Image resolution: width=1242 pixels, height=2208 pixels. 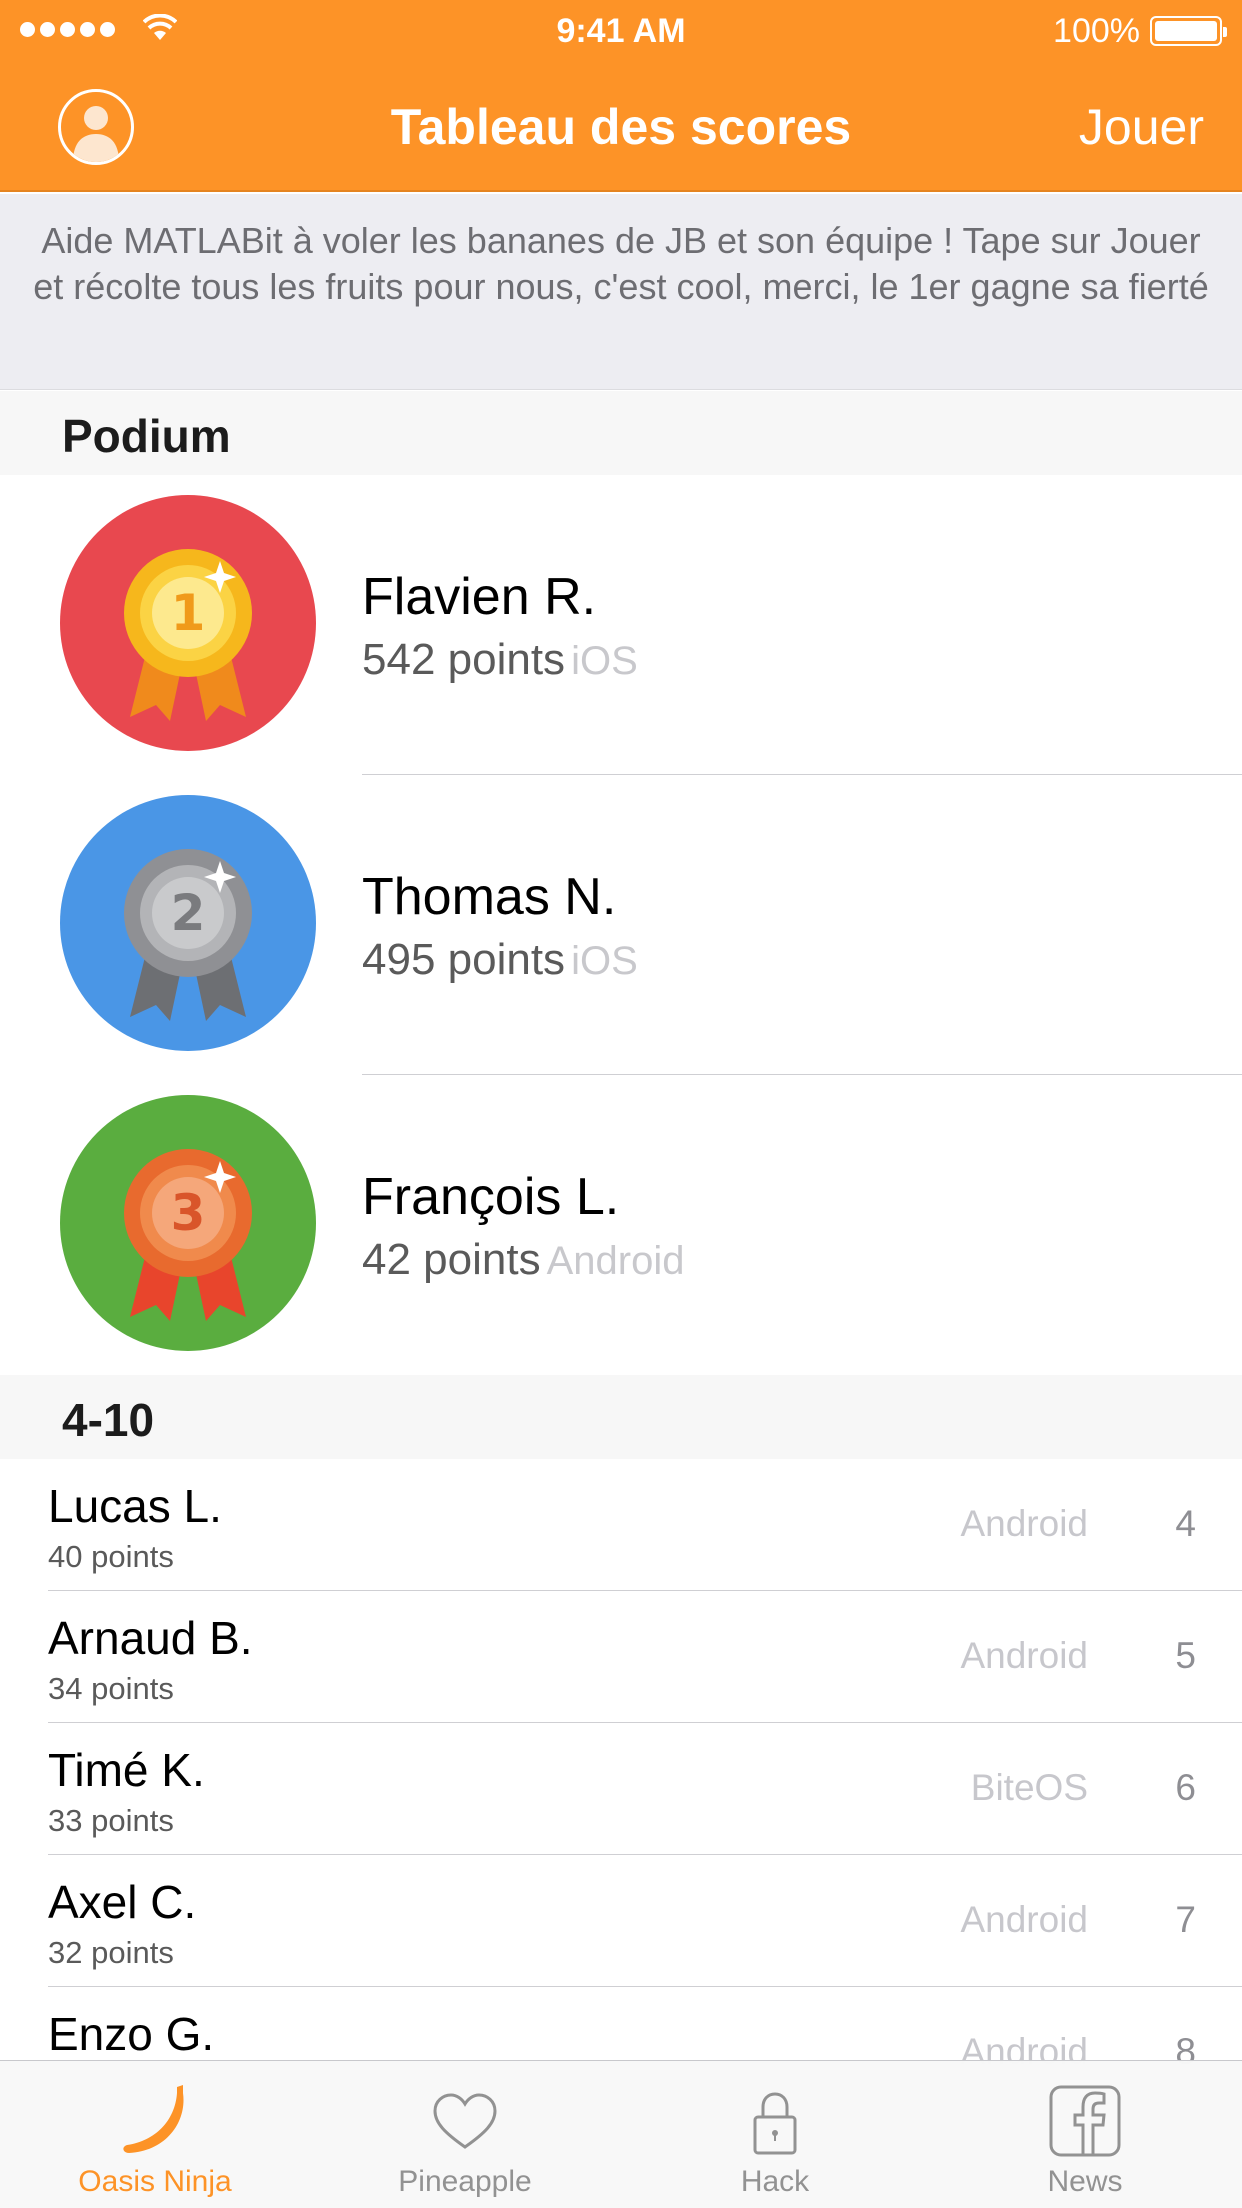 I want to click on table-row: Lucas L. 40 points Android 4, so click(x=621, y=1525).